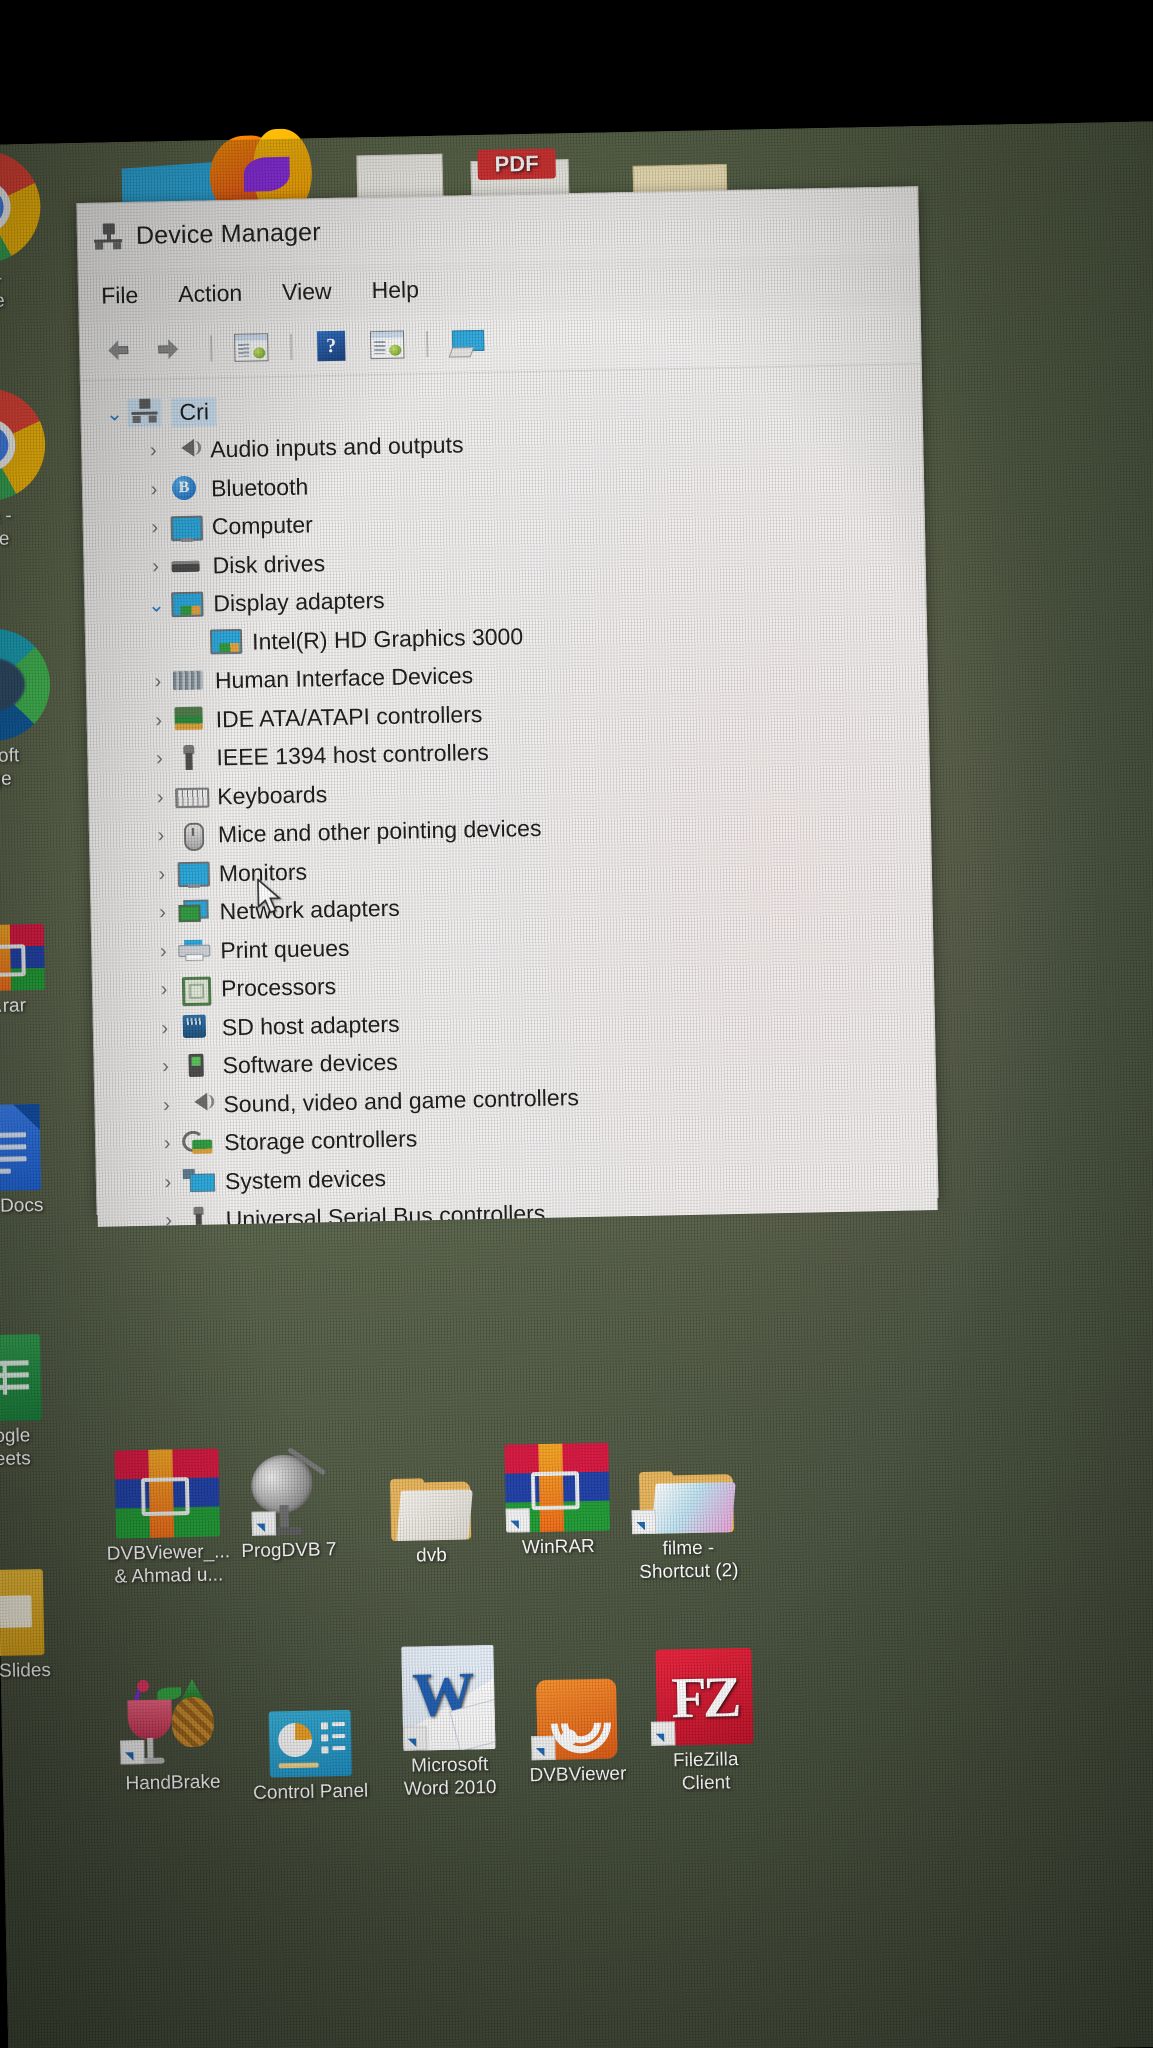 The image size is (1153, 2048). What do you see at coordinates (395, 290) in the screenshot?
I see `menu-item-help: Help` at bounding box center [395, 290].